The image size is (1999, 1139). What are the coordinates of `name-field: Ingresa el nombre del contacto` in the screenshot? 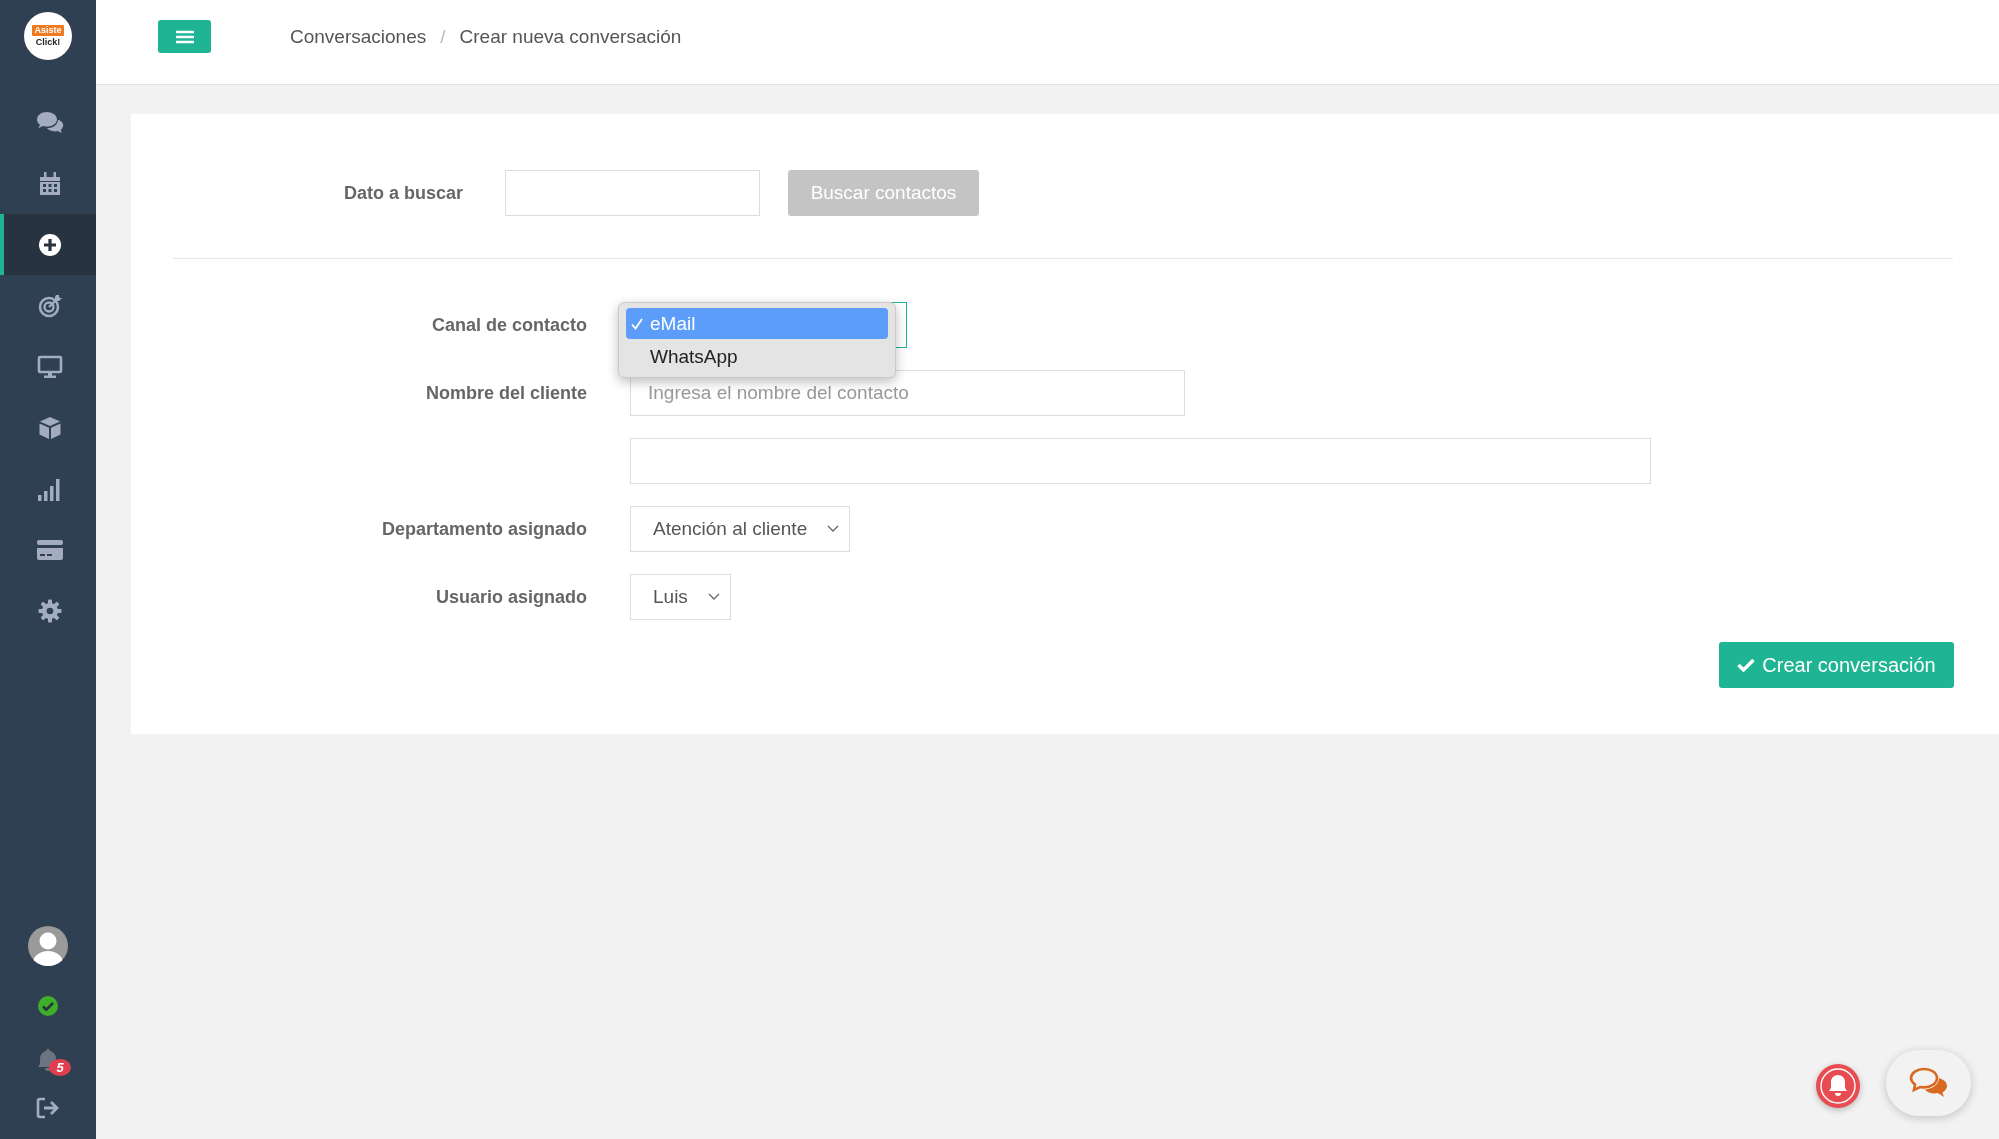 It's located at (907, 393).